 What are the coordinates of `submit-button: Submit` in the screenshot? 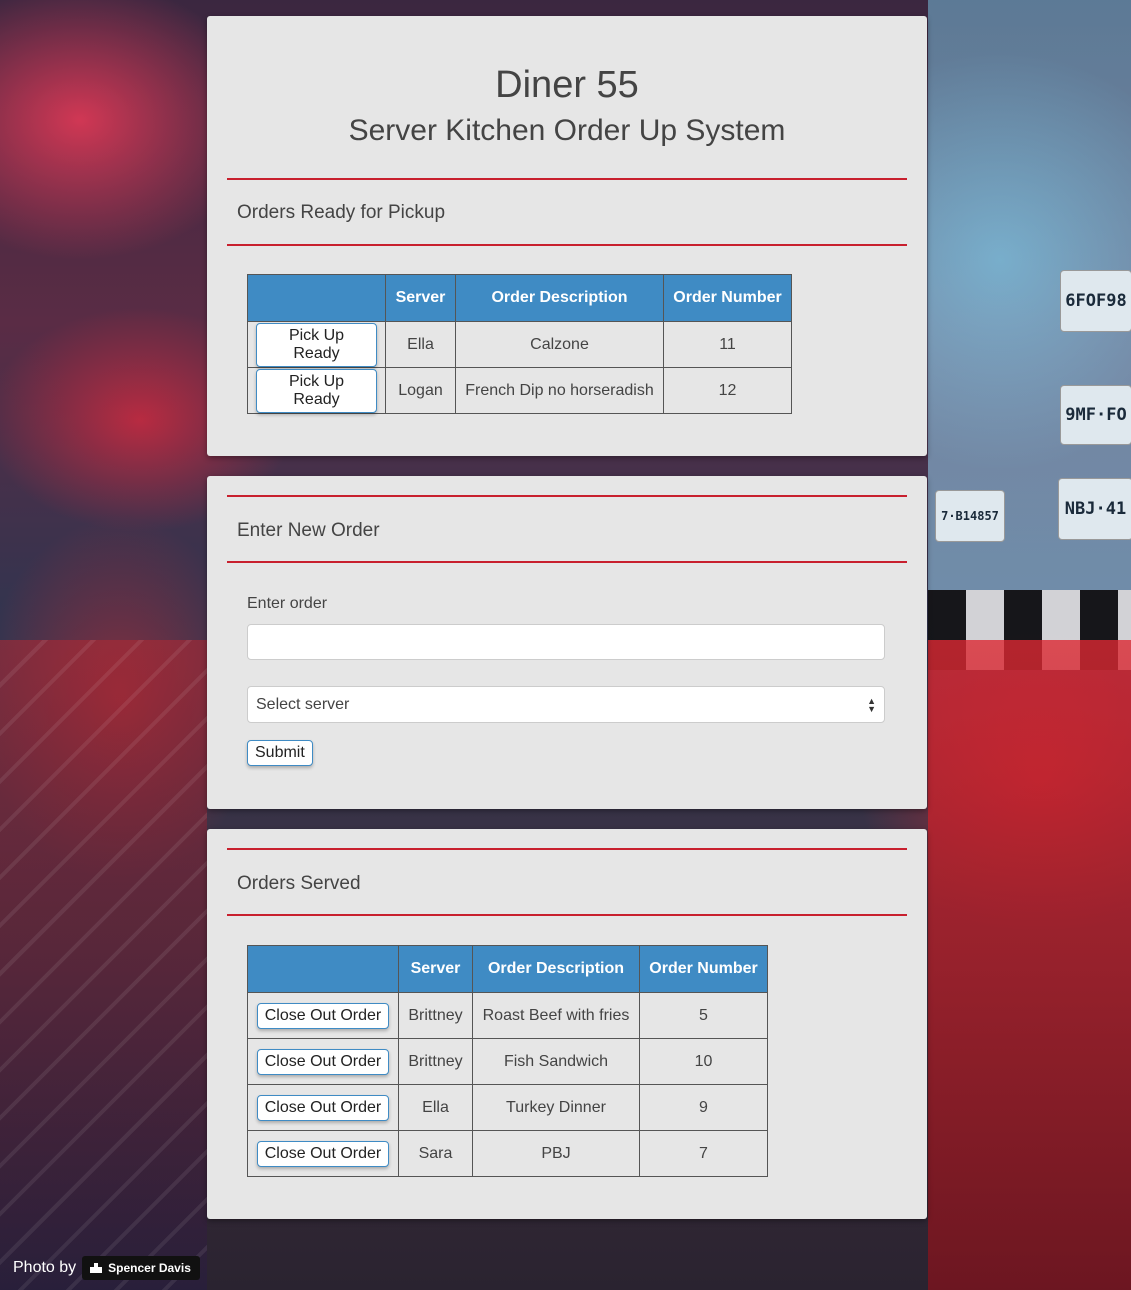 It's located at (280, 753).